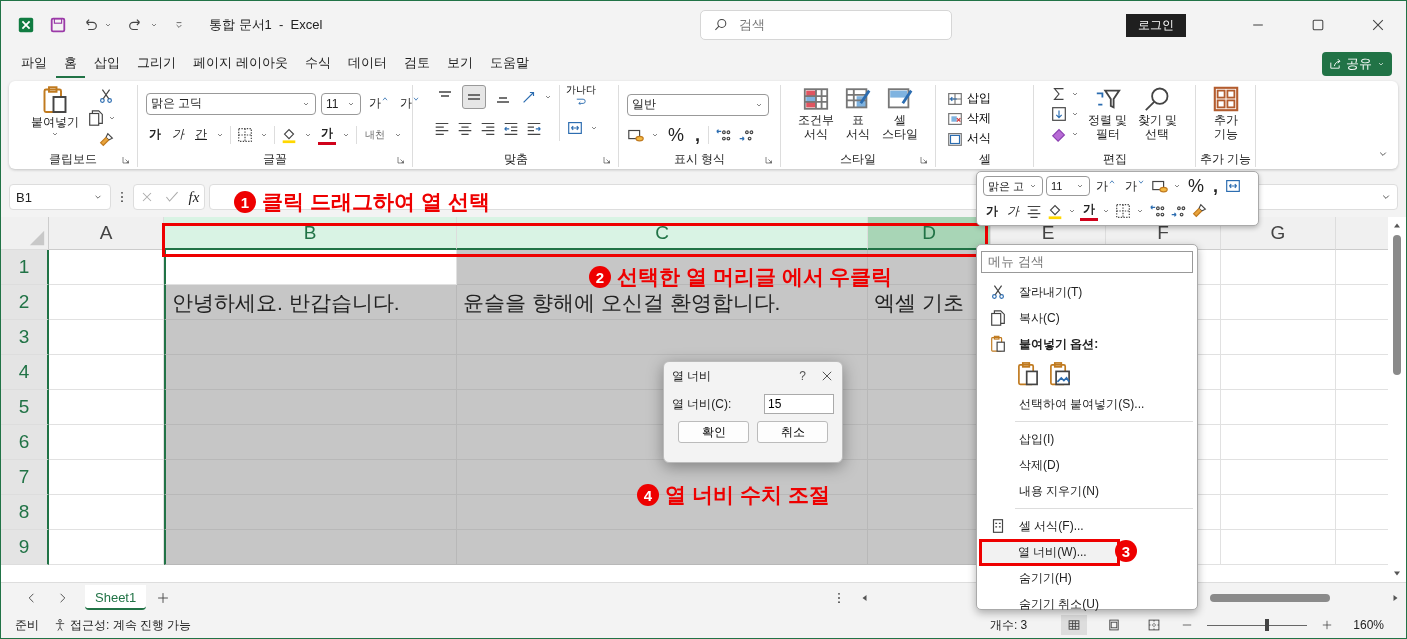 The height and width of the screenshot is (639, 1407). Describe the element at coordinates (1074, 625) in the screenshot. I see `normal-view-icon` at that location.